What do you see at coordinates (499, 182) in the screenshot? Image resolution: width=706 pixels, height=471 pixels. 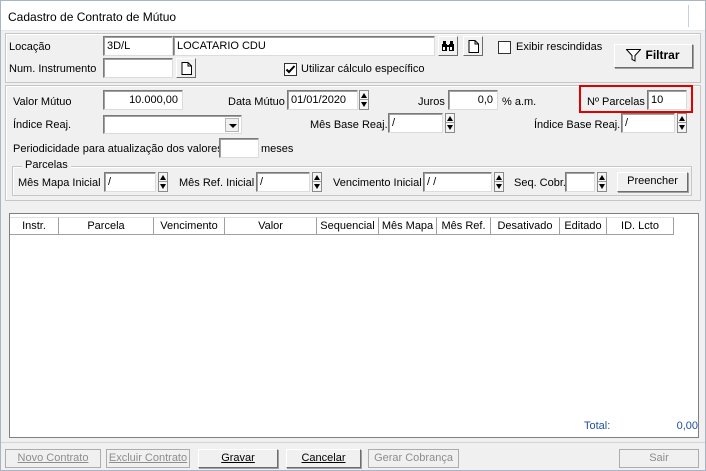 I see `vencimento-inicial-spinner` at bounding box center [499, 182].